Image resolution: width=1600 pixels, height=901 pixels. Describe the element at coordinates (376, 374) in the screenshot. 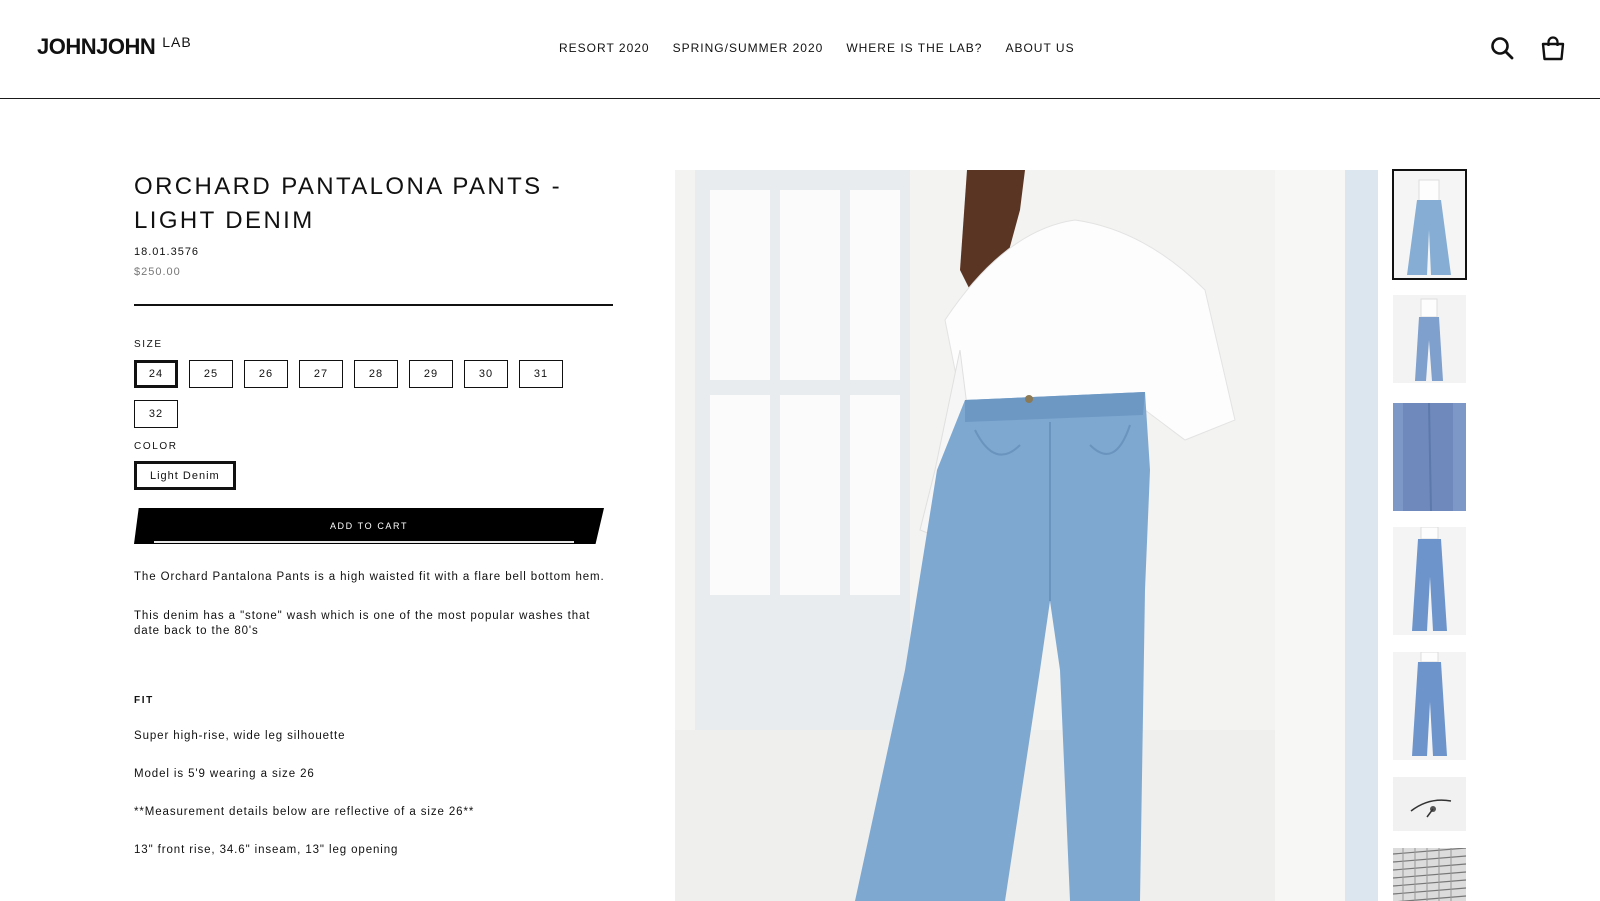

I see `size-option-28: 28` at that location.